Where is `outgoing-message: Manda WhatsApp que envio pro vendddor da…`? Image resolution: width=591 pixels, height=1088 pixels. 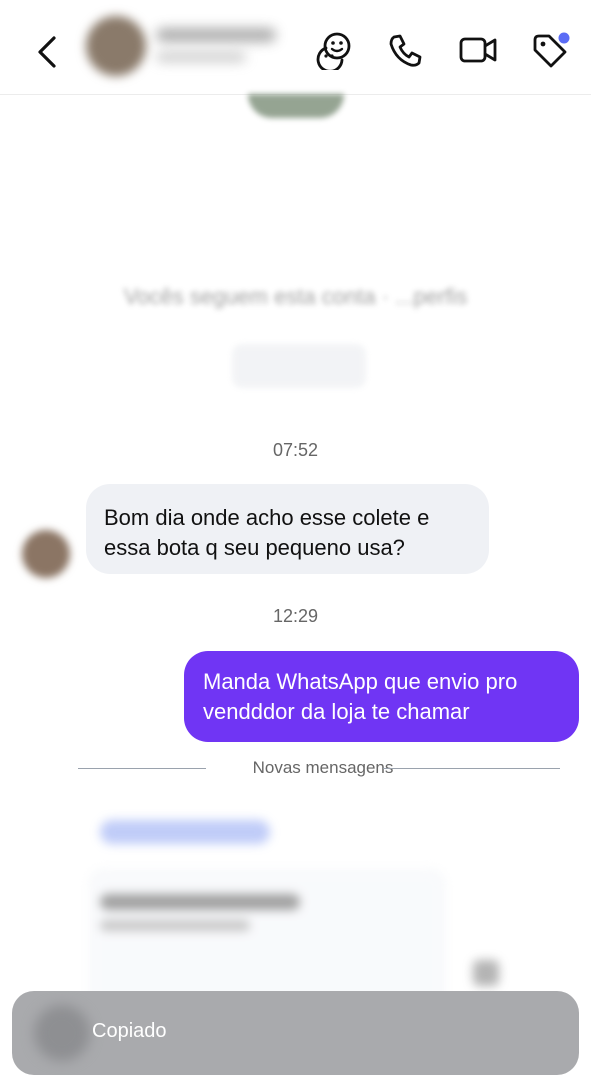 outgoing-message: Manda WhatsApp que envio pro vendddor da… is located at coordinates (381, 696).